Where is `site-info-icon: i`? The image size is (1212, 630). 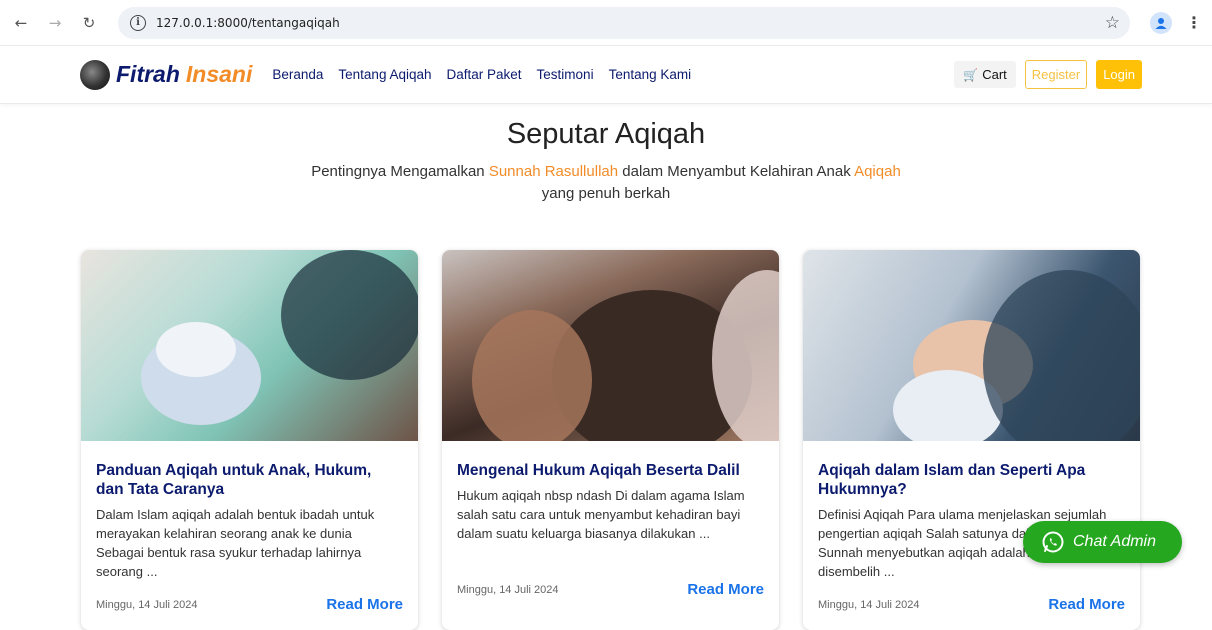 site-info-icon: i is located at coordinates (138, 22).